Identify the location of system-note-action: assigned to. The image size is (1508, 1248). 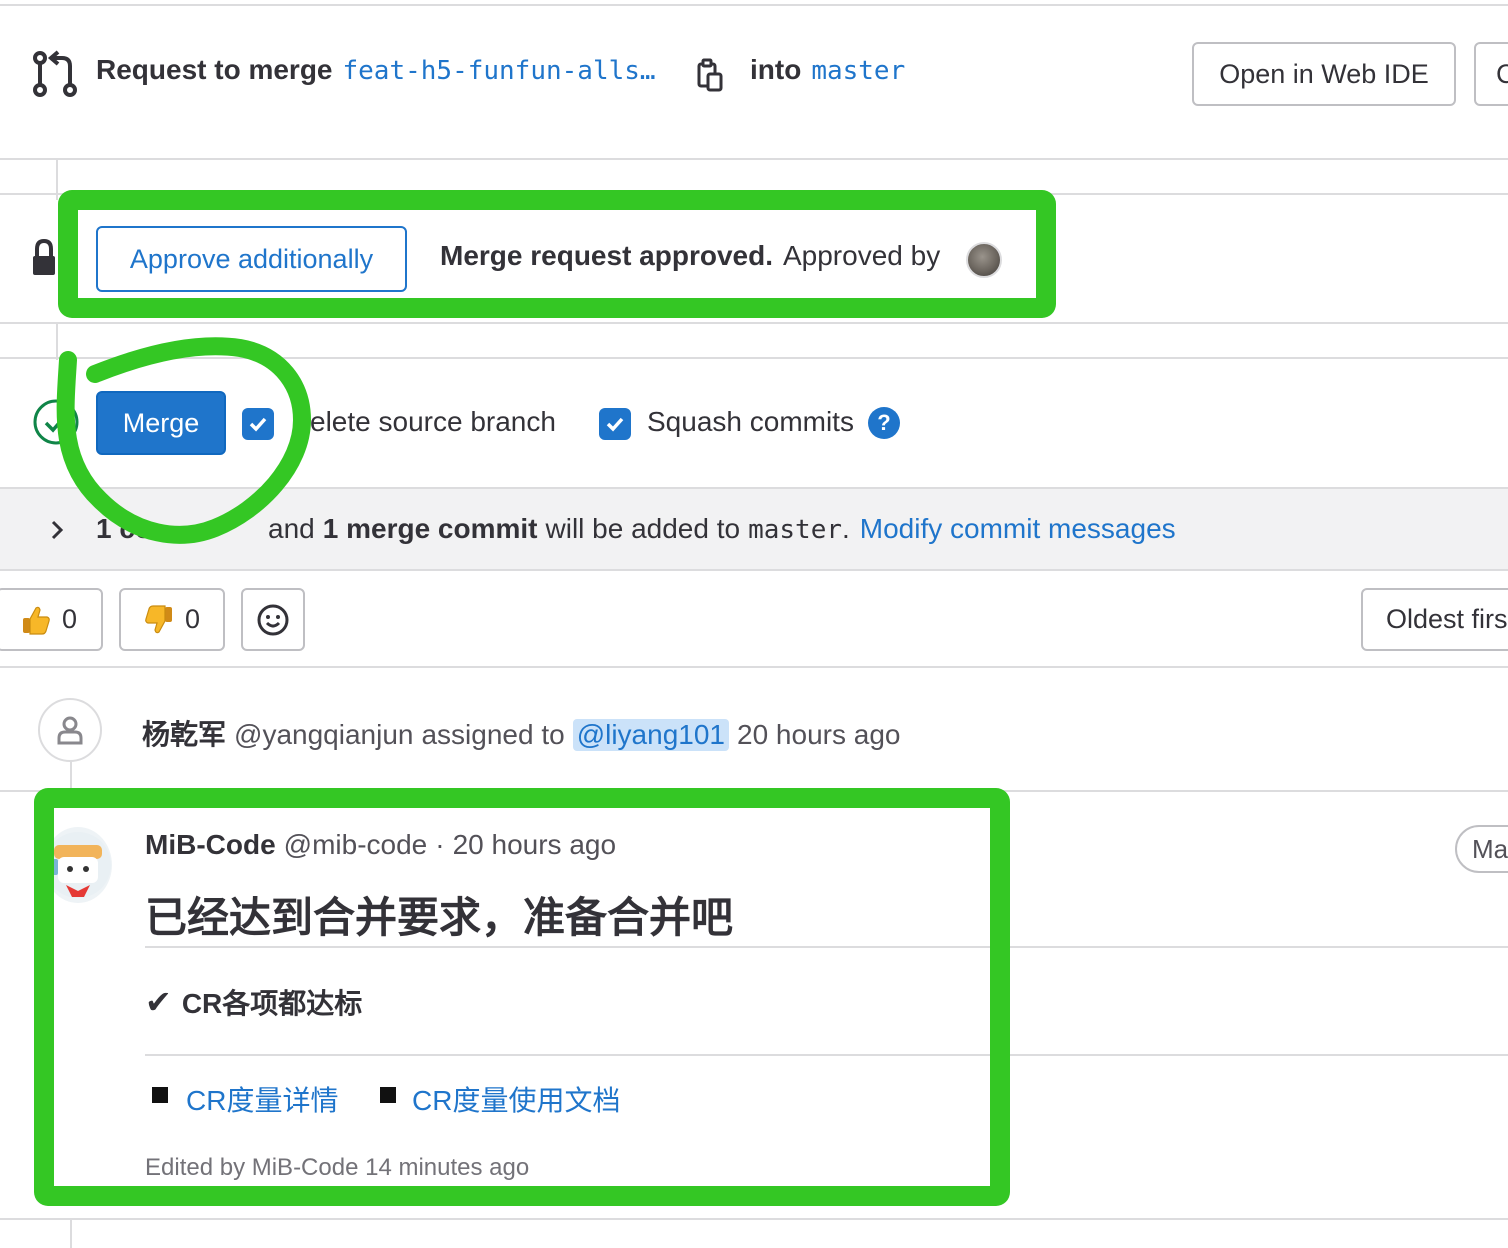
(493, 734).